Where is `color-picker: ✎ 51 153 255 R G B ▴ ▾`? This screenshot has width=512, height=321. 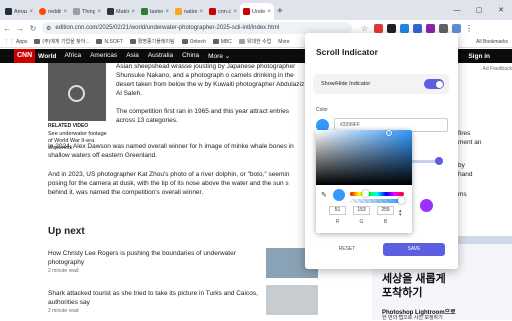 color-picker: ✎ 51 153 255 R G B ▴ ▾ is located at coordinates (364, 181).